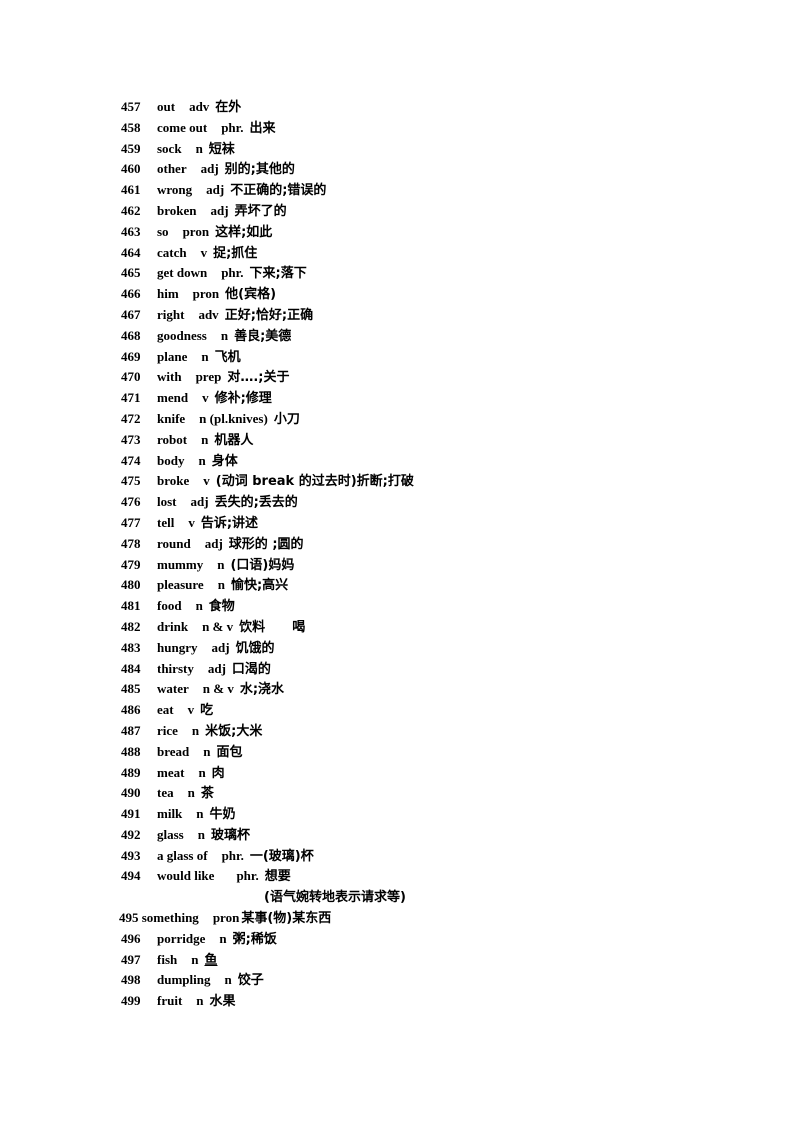 Image resolution: width=794 pixels, height=1123 pixels. Describe the element at coordinates (131, 210) in the screenshot. I see `entry-number: 462` at that location.